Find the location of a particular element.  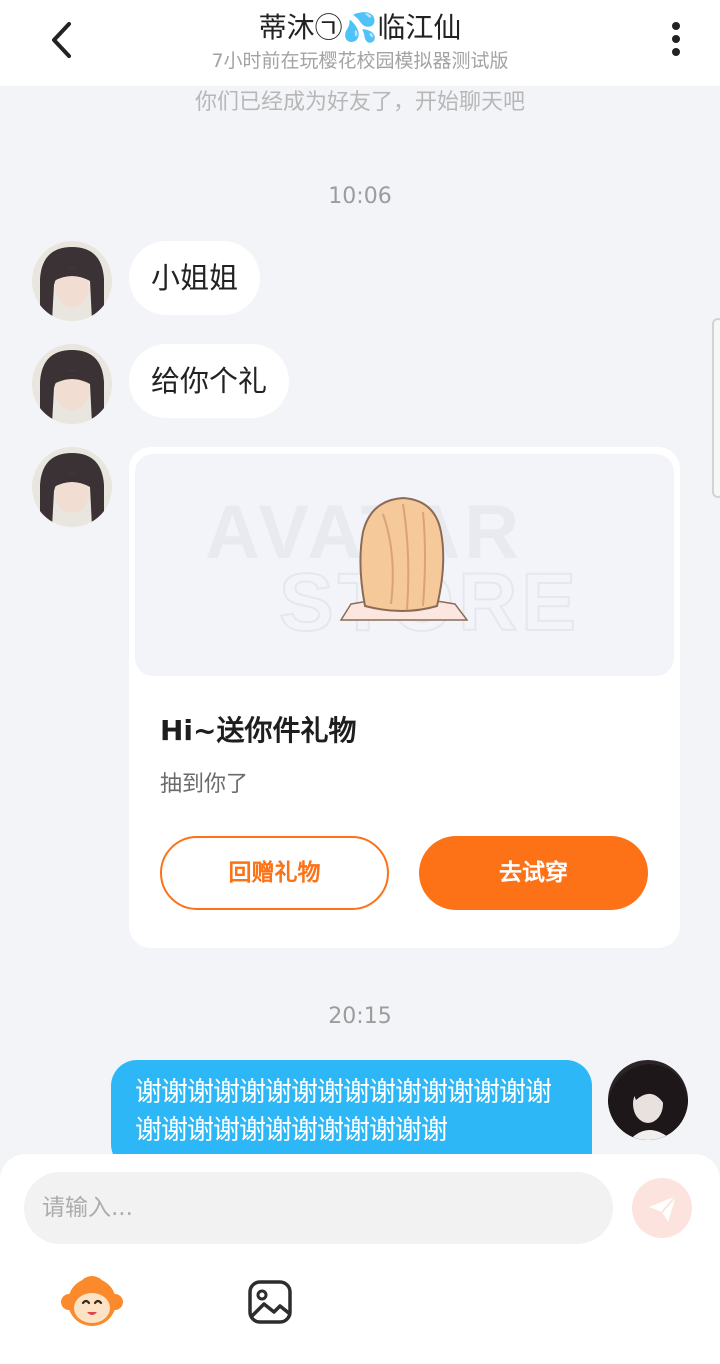

monkey-emoji-icon is located at coordinates (92, 1301).